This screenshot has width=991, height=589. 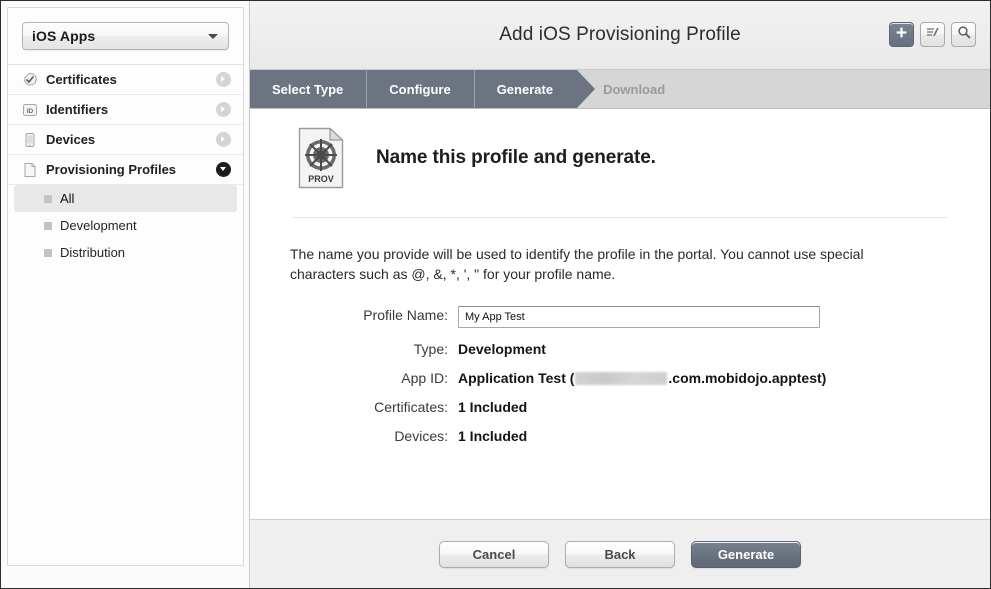 I want to click on sidebar-item-certificates: Certificates, so click(x=125, y=79).